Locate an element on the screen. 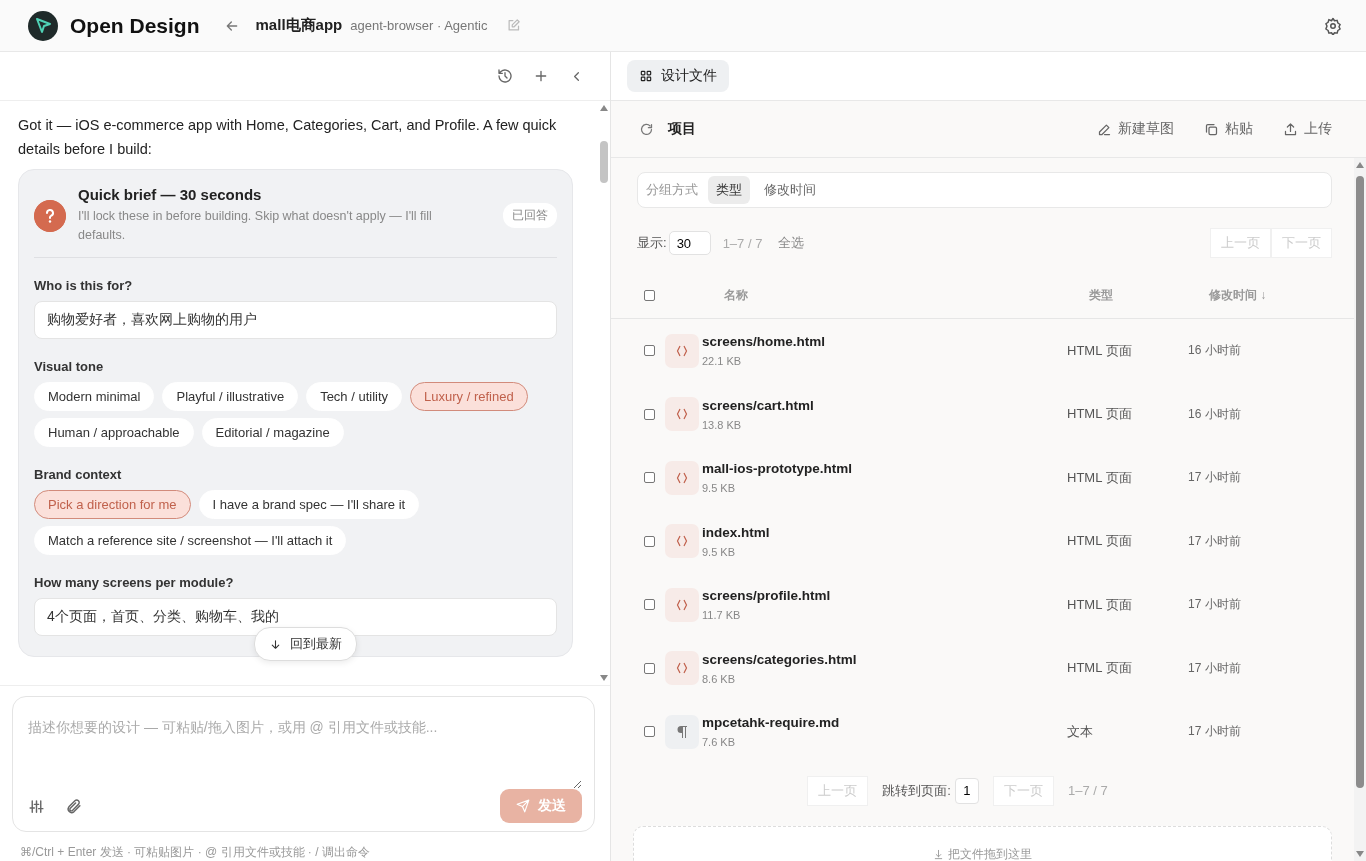 Image resolution: width=1366 pixels, height=861 pixels. file-size: 11.7 KB is located at coordinates (722, 615).